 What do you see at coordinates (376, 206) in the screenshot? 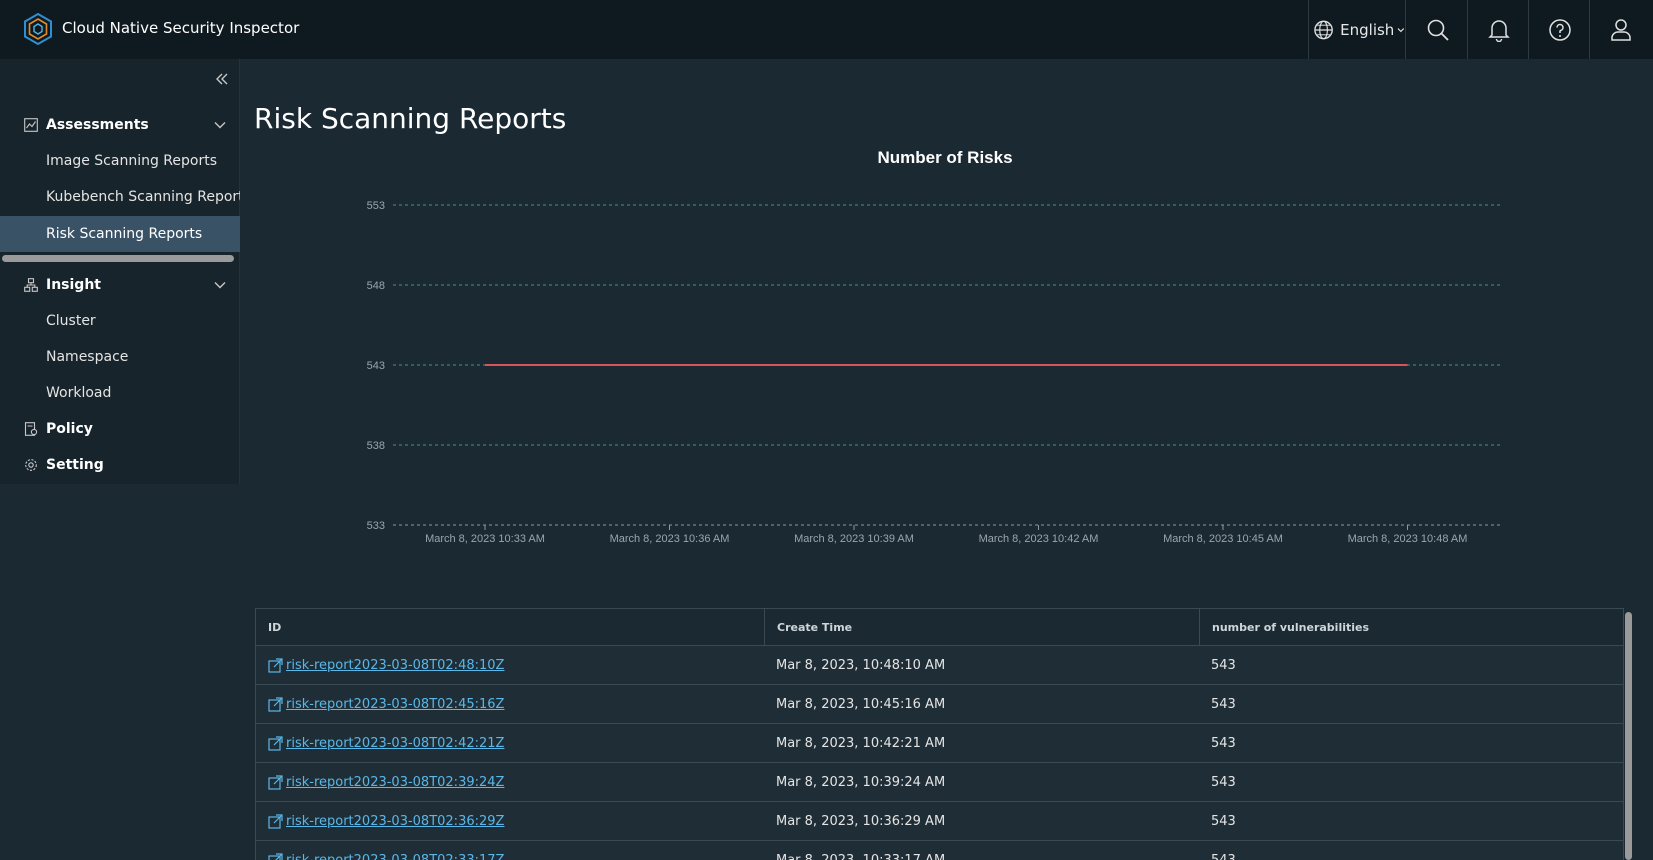
I see `y-tick-label: 553` at bounding box center [376, 206].